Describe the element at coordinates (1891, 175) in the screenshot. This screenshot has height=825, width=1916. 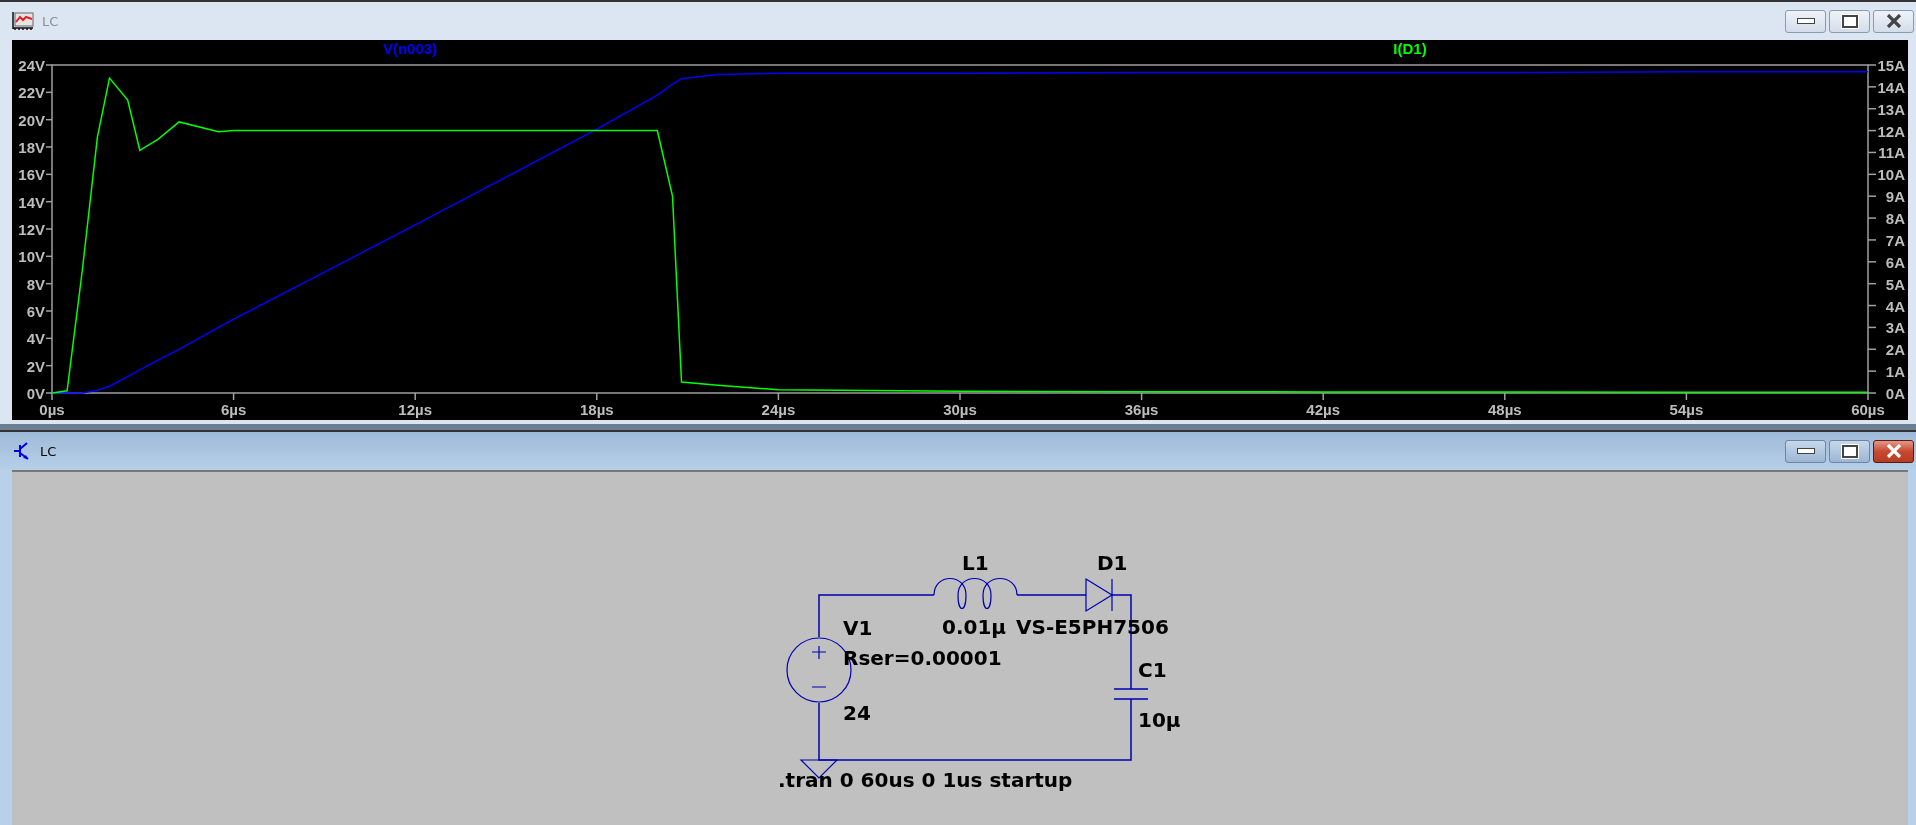
I see `y-tick-label: 10A` at that location.